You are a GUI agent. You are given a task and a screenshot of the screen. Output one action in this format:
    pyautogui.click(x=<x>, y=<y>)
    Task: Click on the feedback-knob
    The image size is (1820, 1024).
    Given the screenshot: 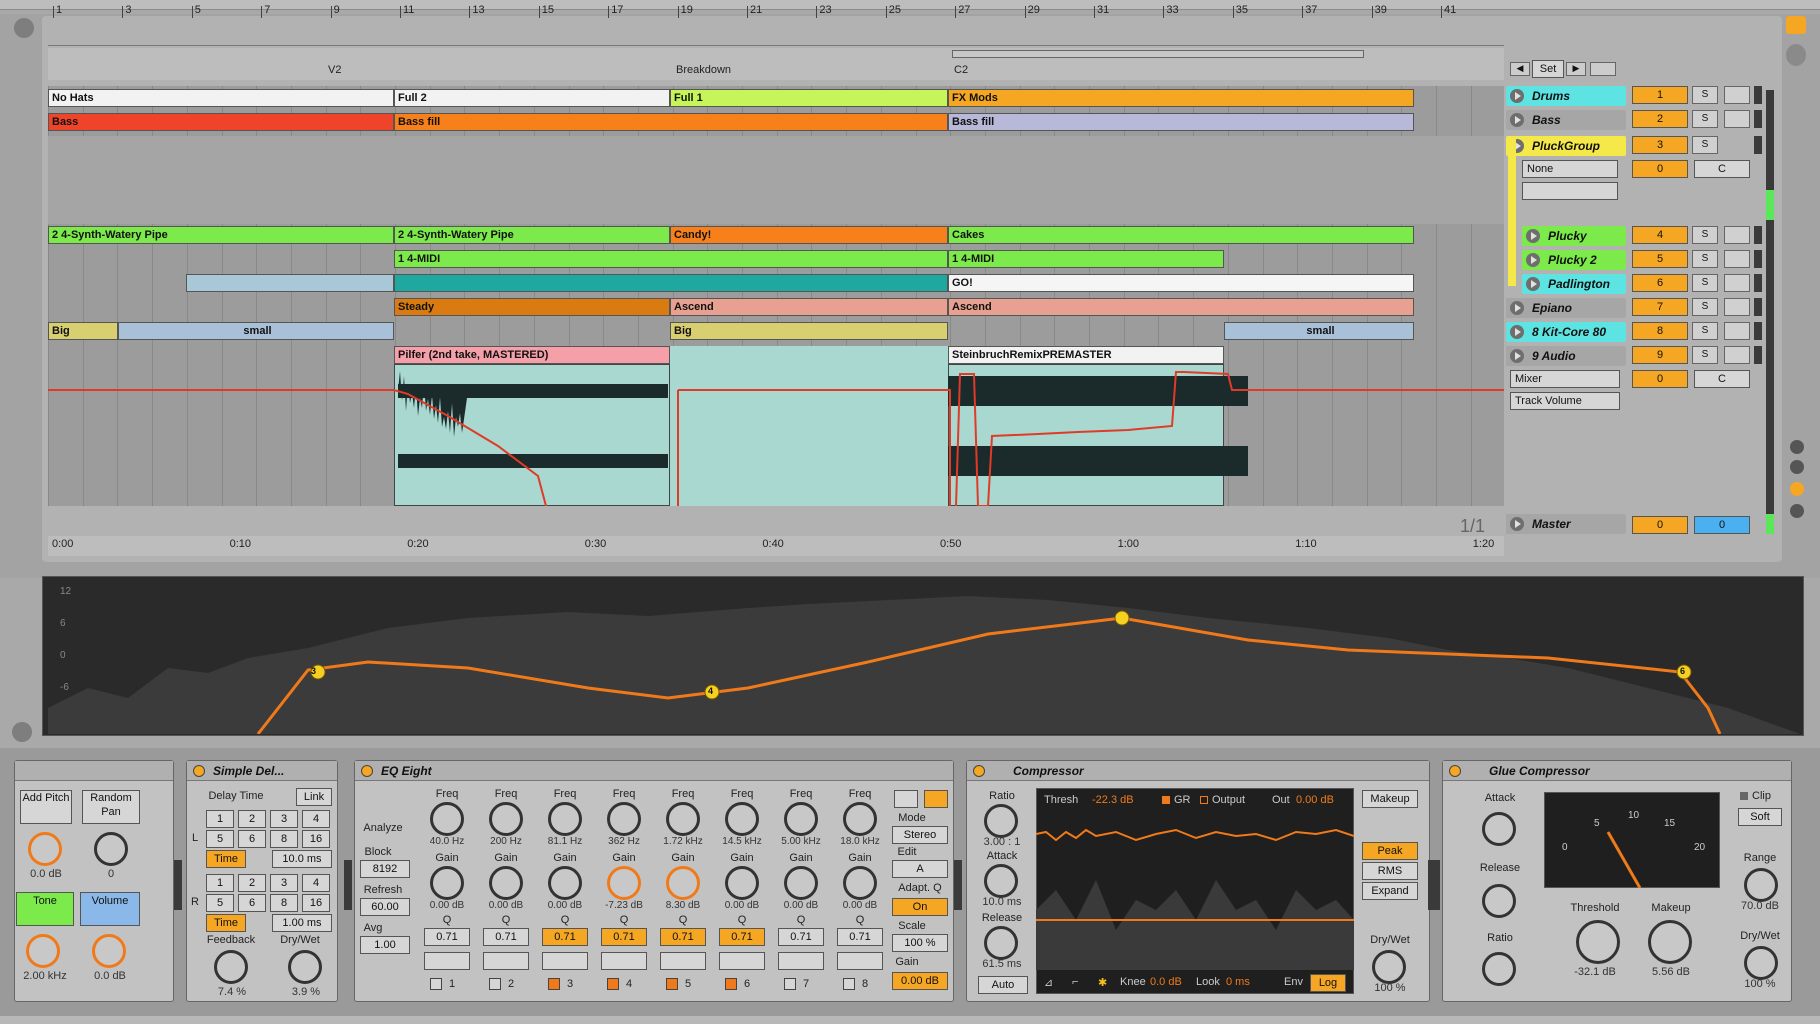 What is the action you would take?
    pyautogui.click(x=231, y=967)
    